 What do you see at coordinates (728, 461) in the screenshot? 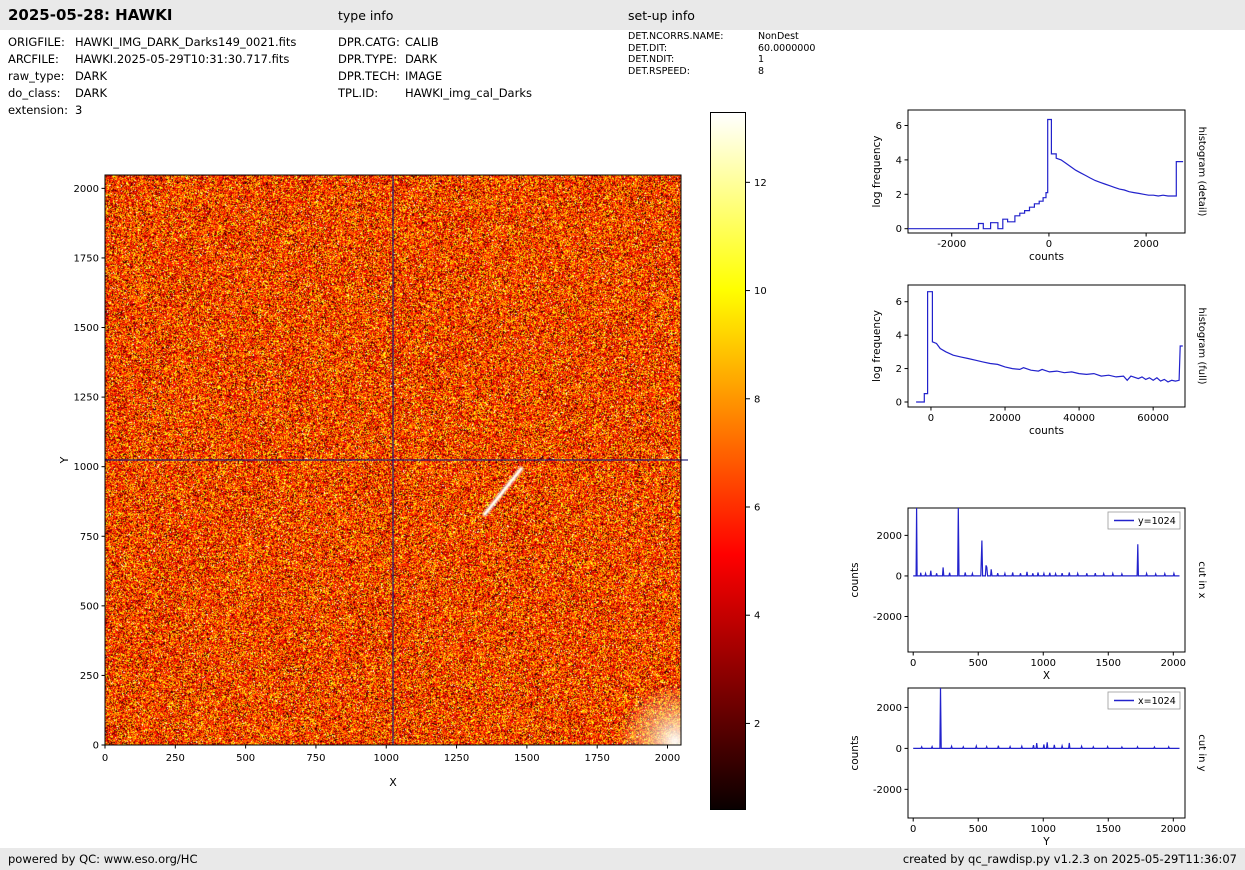
I see `colorbar` at bounding box center [728, 461].